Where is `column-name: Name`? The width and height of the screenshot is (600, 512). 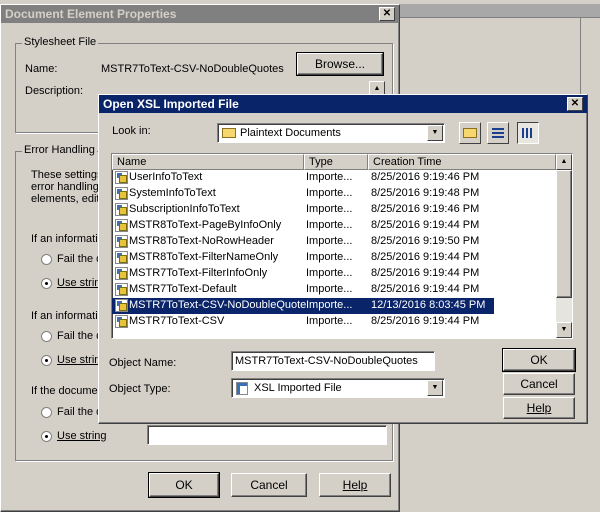
column-name: Name is located at coordinates (208, 162).